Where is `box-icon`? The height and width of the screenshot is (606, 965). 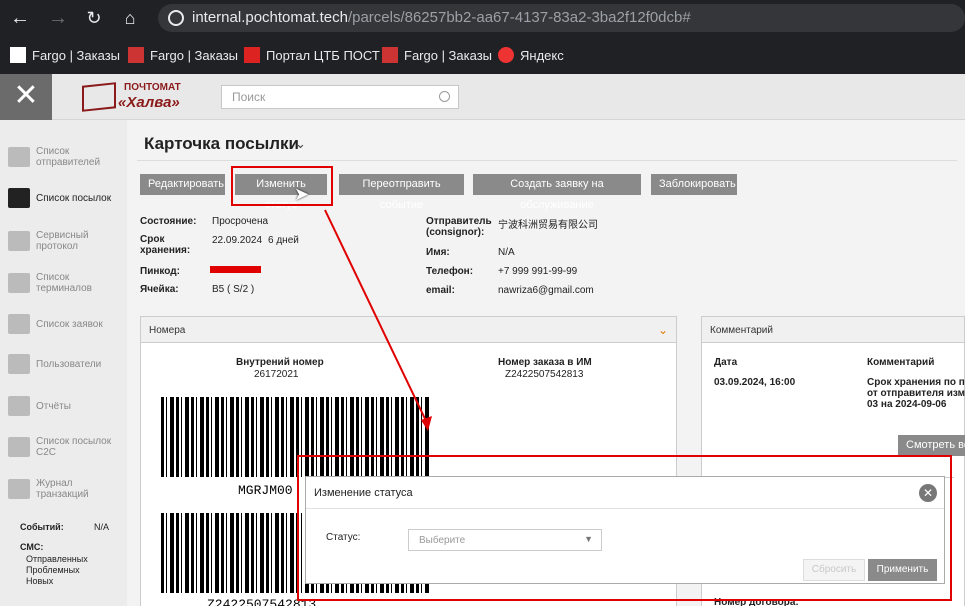
box-icon is located at coordinates (19, 198).